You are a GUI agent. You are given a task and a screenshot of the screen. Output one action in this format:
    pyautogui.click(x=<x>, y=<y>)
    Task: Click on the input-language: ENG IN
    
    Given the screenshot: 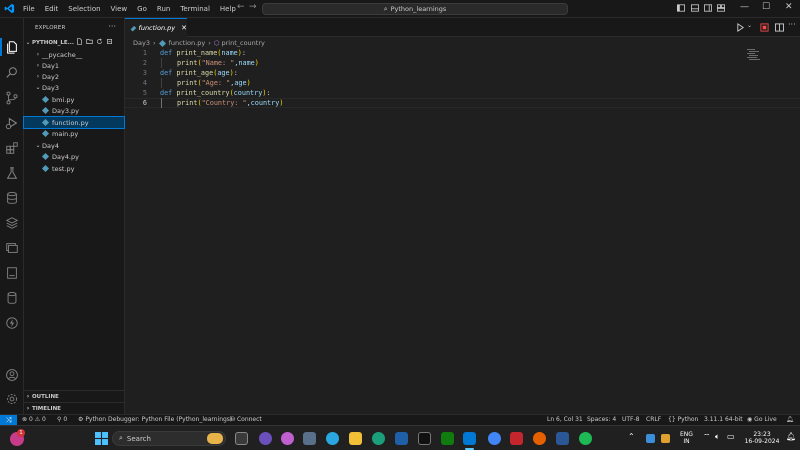 What is the action you would take?
    pyautogui.click(x=686, y=438)
    